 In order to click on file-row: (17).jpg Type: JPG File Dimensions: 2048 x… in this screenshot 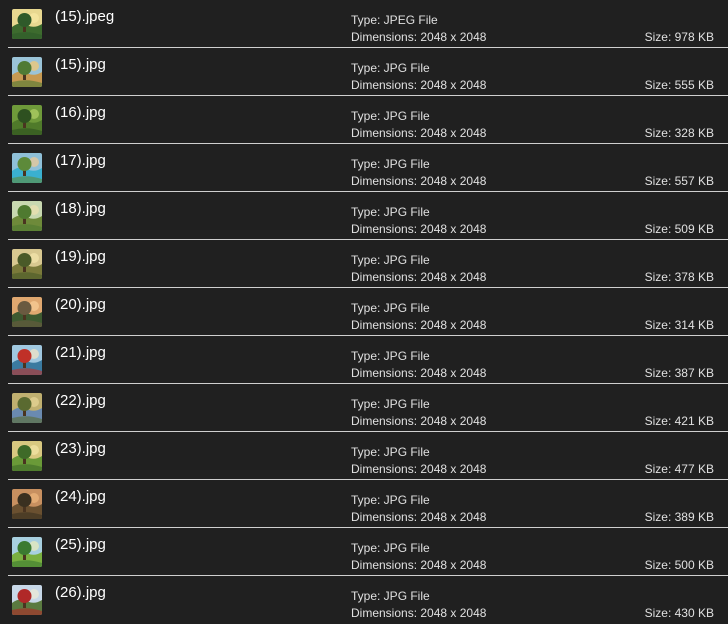, I will do `click(364, 168)`.